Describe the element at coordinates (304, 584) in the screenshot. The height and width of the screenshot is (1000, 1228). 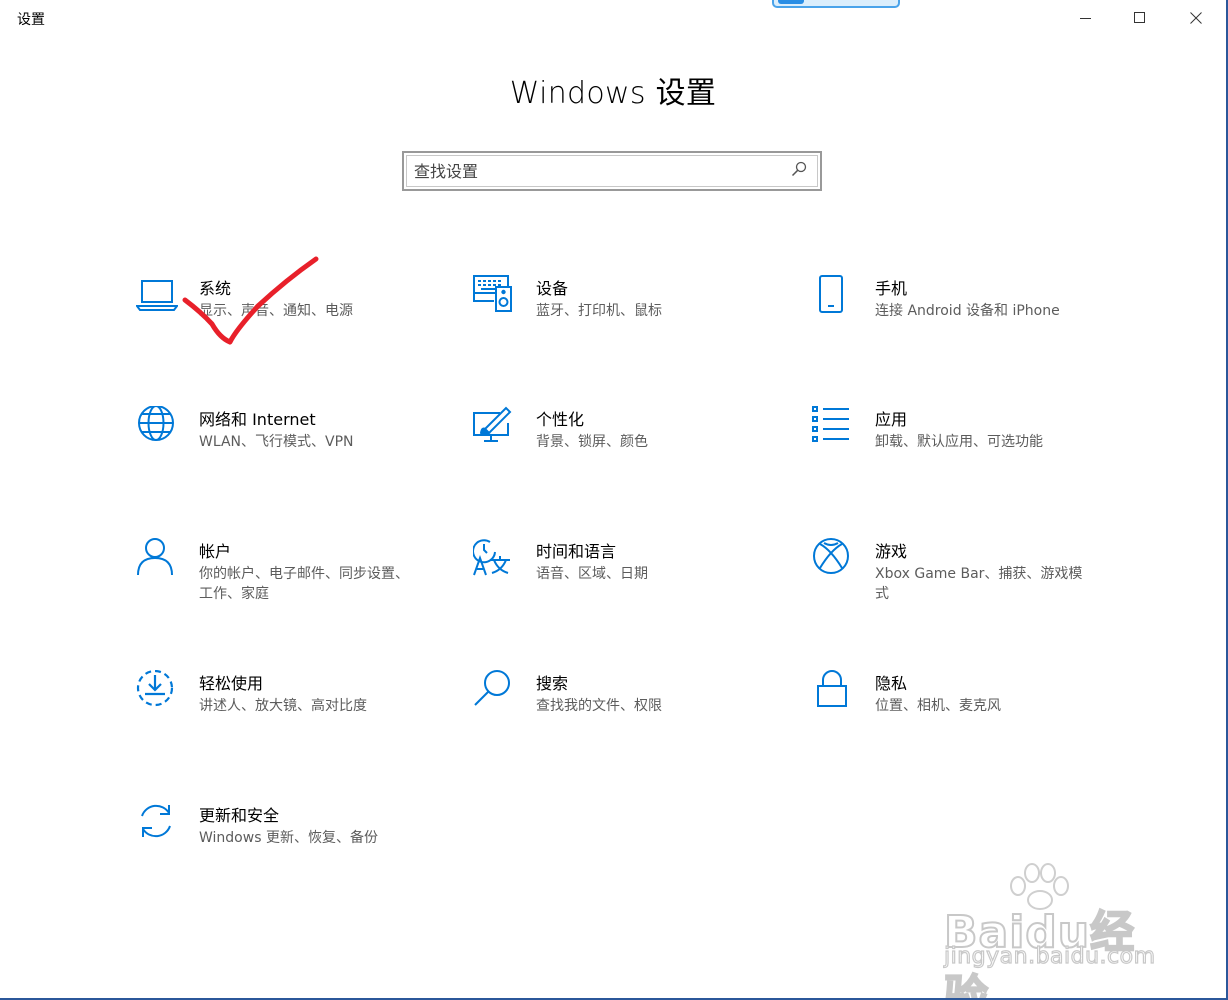
I see `tile-description: 你的帐户、电子邮件、同步设置、工作、家庭` at that location.